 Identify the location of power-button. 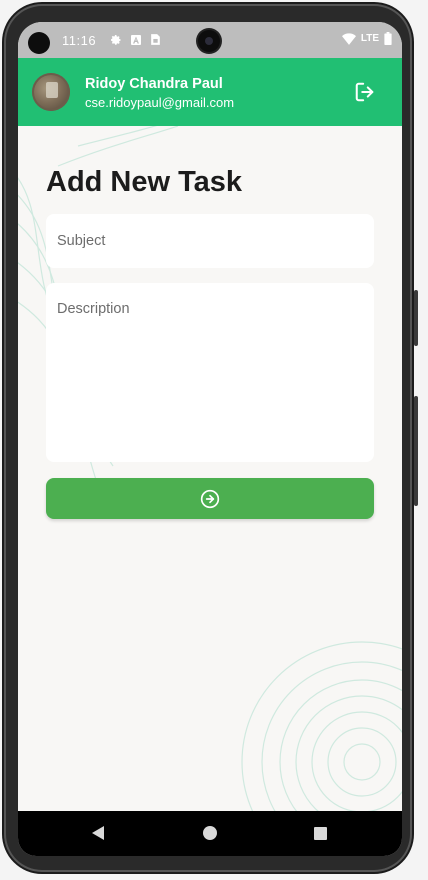
(416, 451).